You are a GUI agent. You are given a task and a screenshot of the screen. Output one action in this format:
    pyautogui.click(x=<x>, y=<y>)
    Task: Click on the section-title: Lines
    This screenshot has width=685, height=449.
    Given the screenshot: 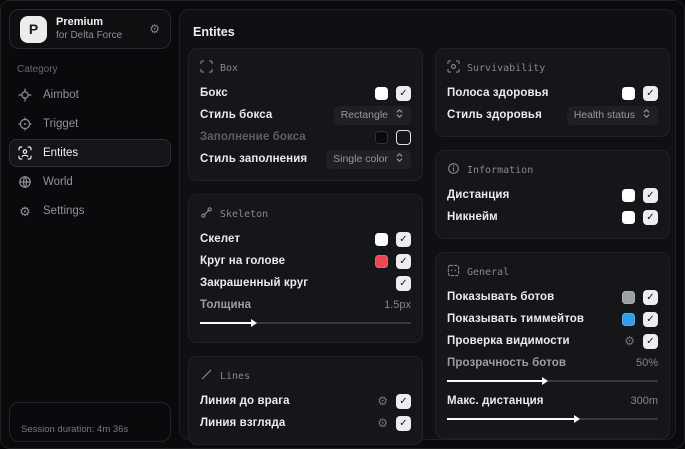 What is the action you would take?
    pyautogui.click(x=235, y=376)
    